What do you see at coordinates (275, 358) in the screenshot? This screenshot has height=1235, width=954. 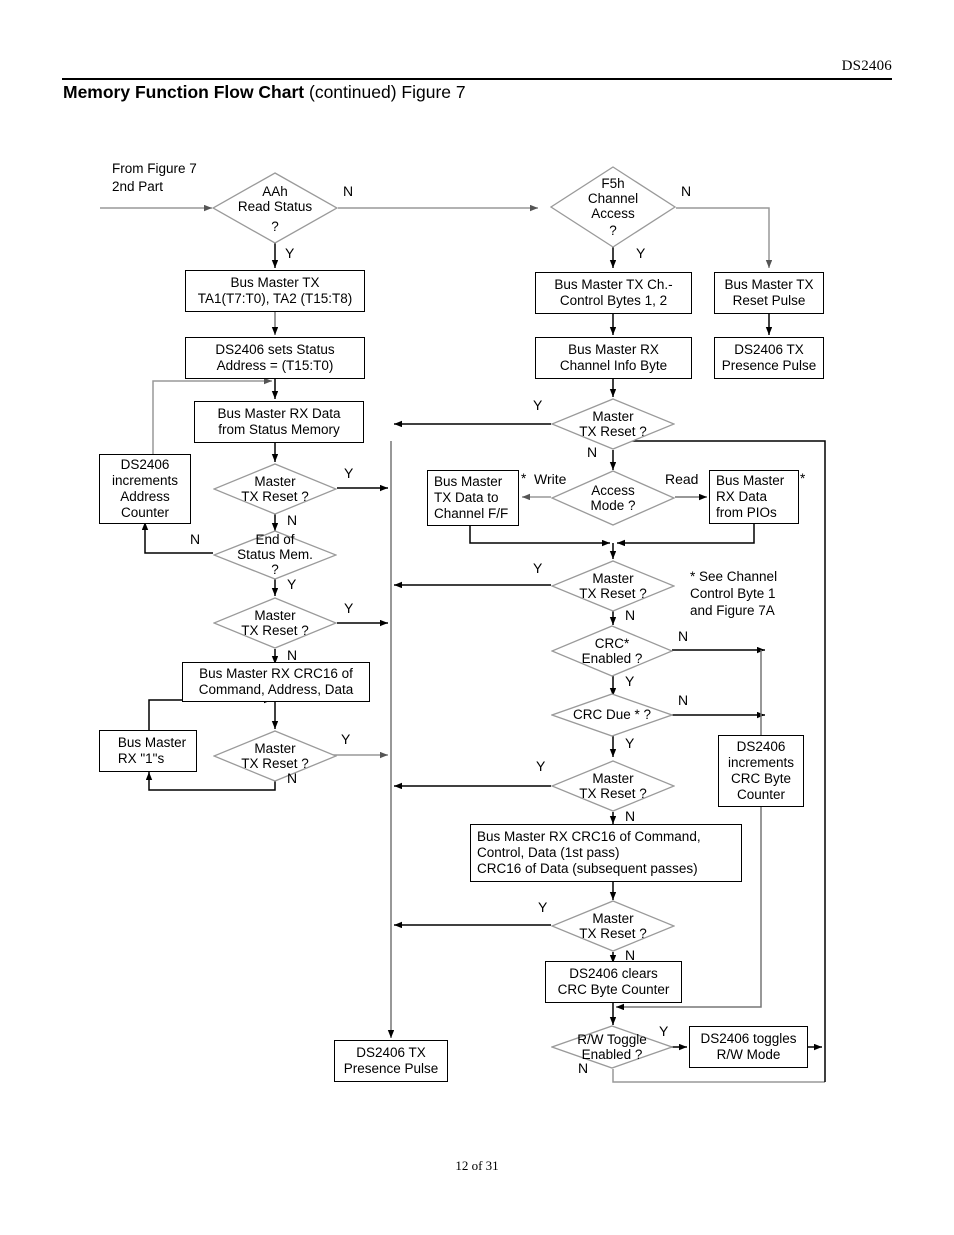 I see `process-ds2406-sets-status-address: DS2406 sets Status Address = (T15:T0)` at bounding box center [275, 358].